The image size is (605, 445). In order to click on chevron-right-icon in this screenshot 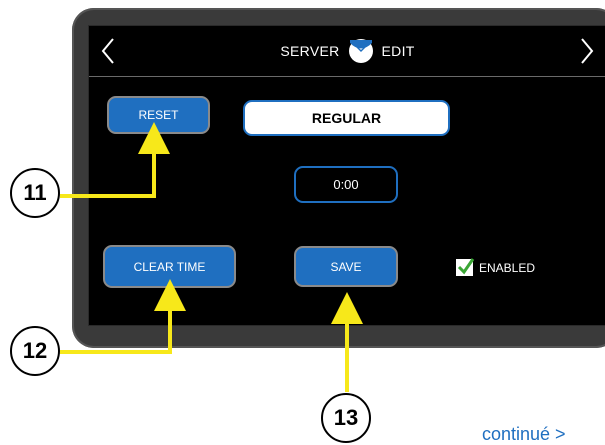, I will do `click(587, 51)`.